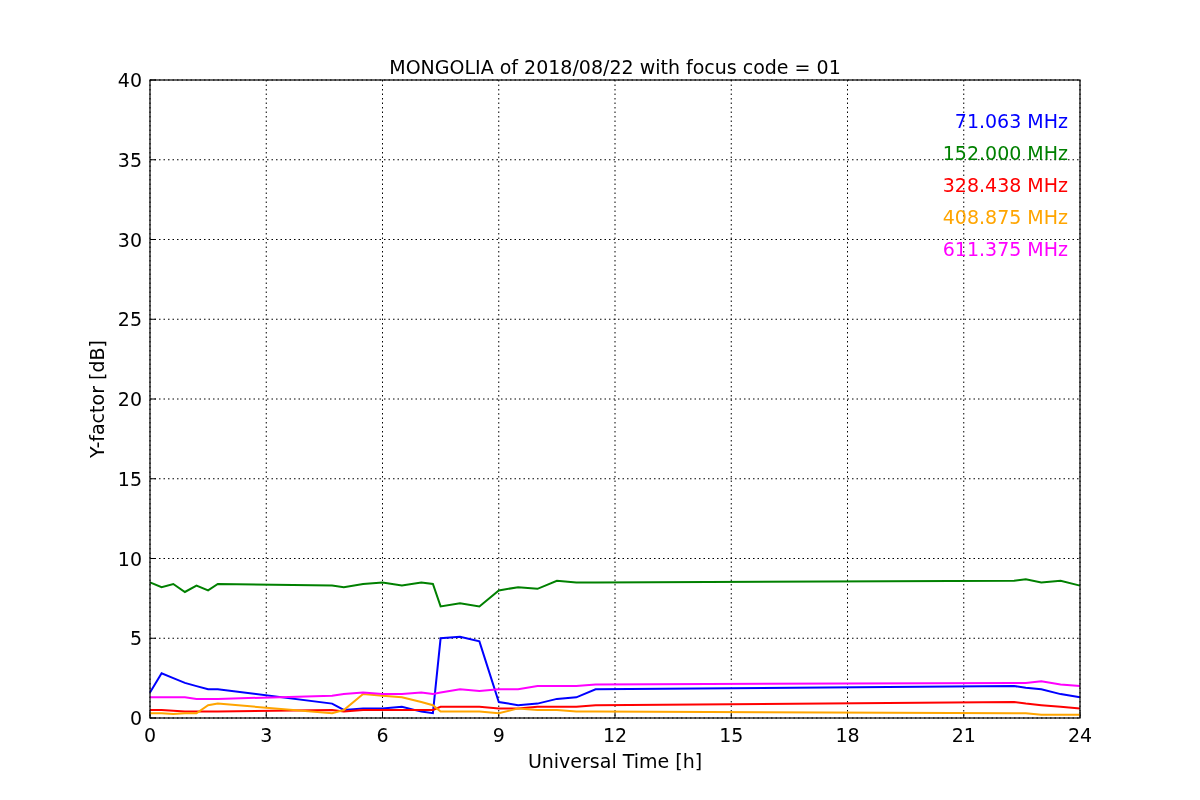 This screenshot has height=800, width=1200. What do you see at coordinates (1005, 185) in the screenshot?
I see `legend-label: 328.438 MHz` at bounding box center [1005, 185].